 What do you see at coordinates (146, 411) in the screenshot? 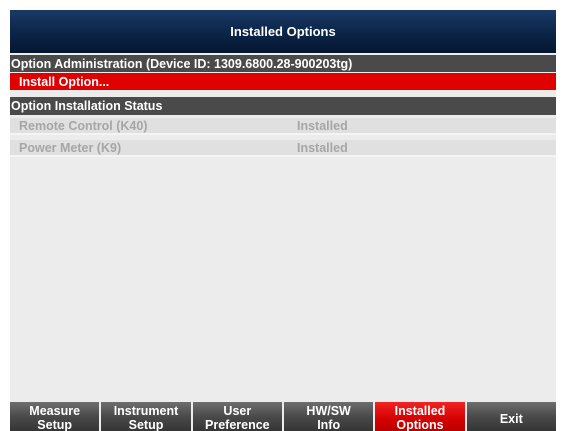
I see `softkey-label-line1: Instrument` at bounding box center [146, 411].